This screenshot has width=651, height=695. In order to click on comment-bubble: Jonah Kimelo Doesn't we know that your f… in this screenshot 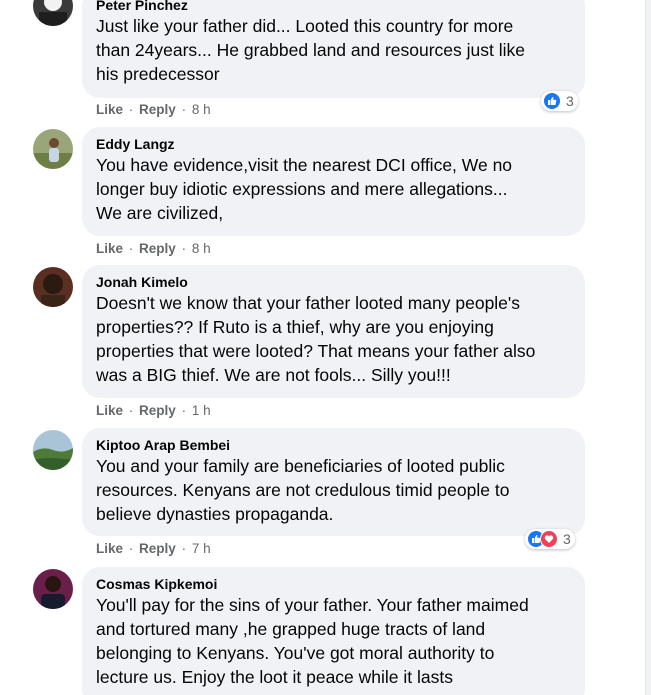, I will do `click(333, 331)`.